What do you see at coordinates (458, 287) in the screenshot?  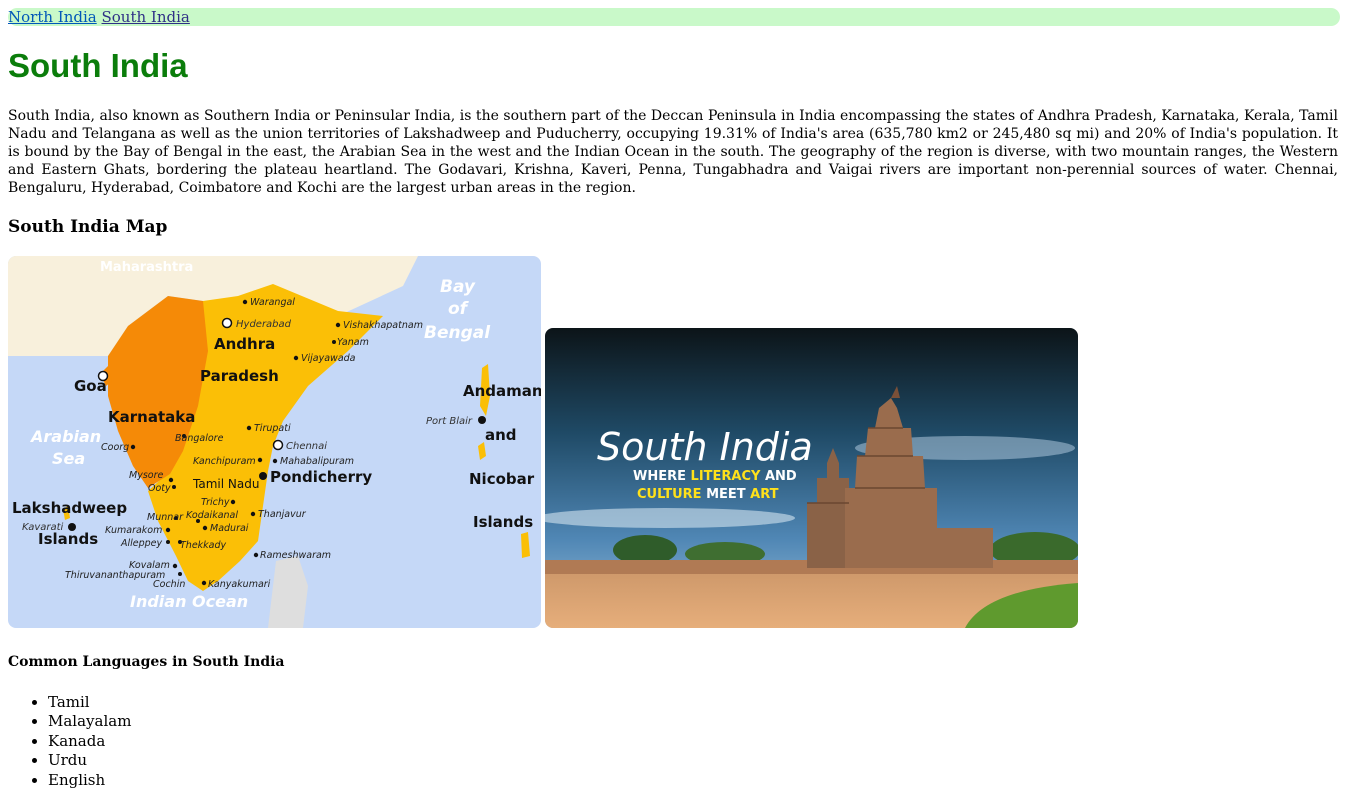 I see `map-label-bay: Bay` at bounding box center [458, 287].